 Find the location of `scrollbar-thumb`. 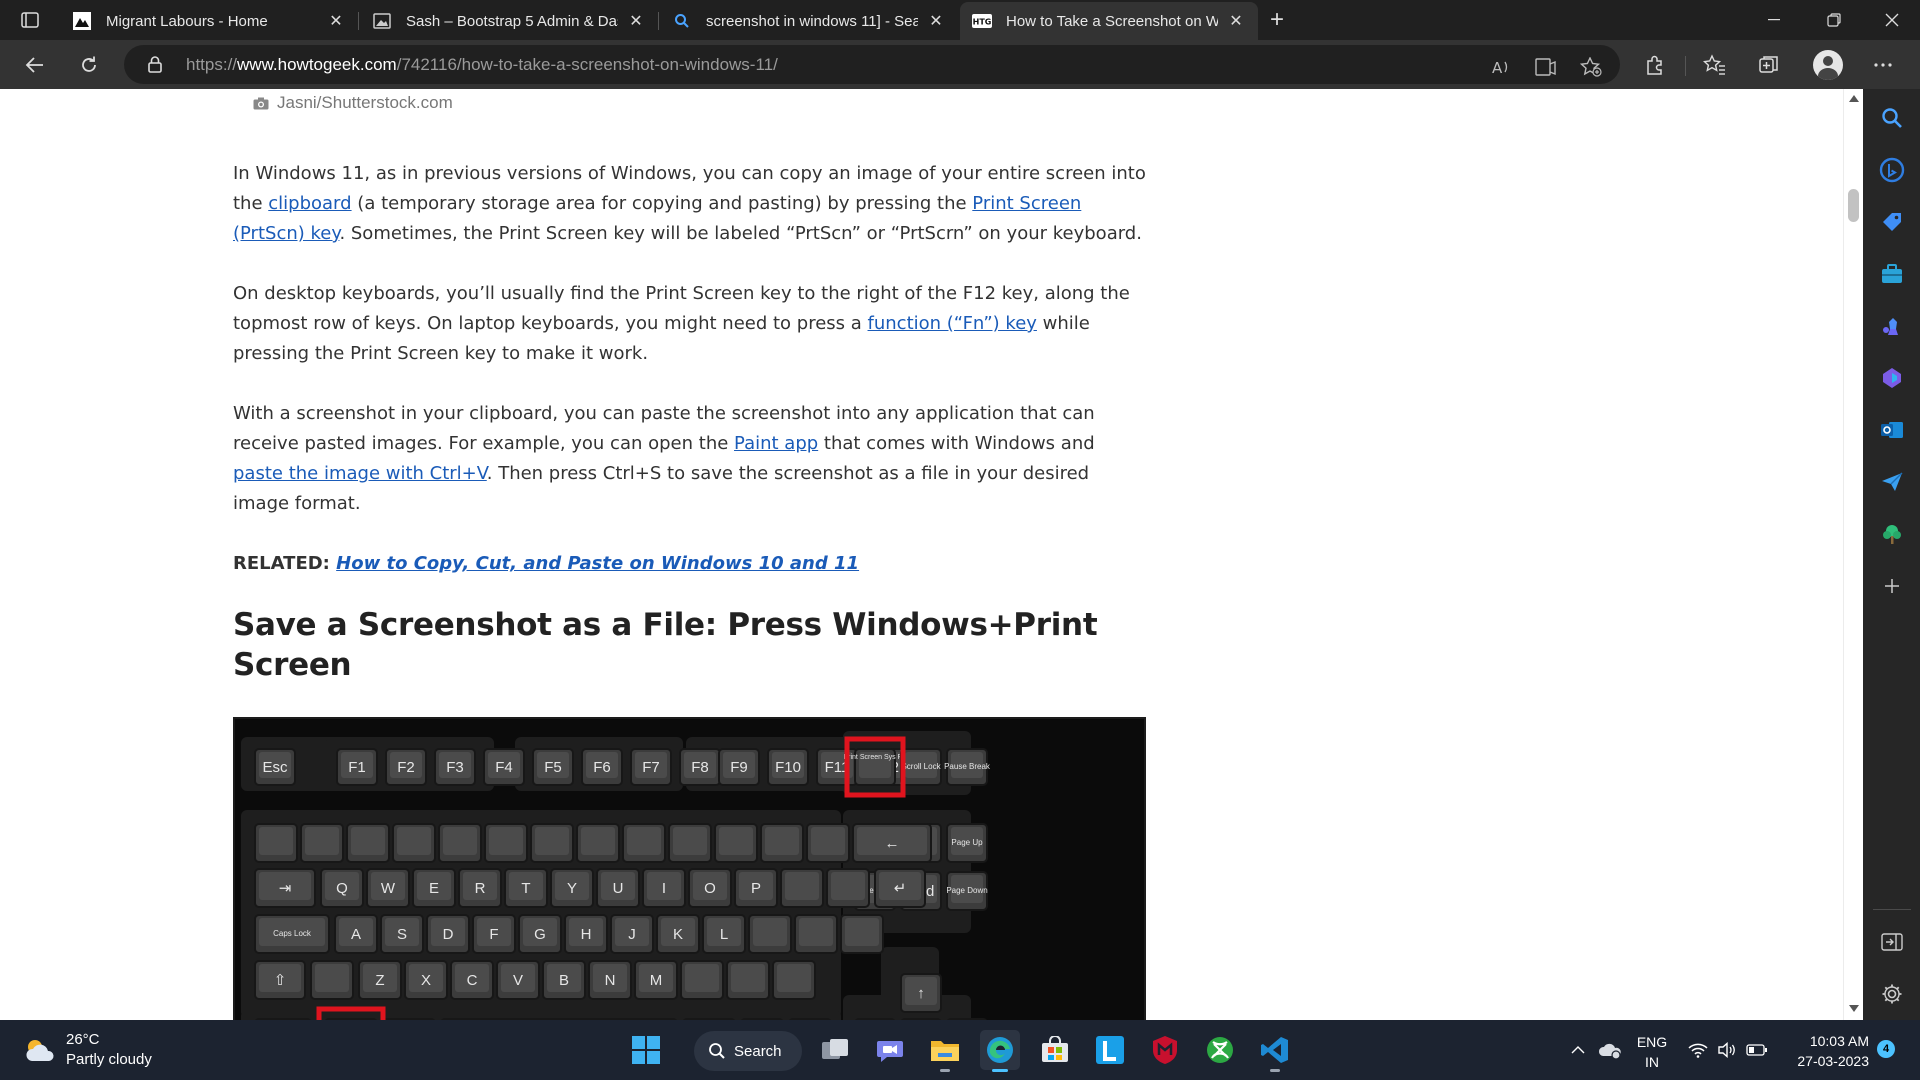

scrollbar-thumb is located at coordinates (1853, 205).